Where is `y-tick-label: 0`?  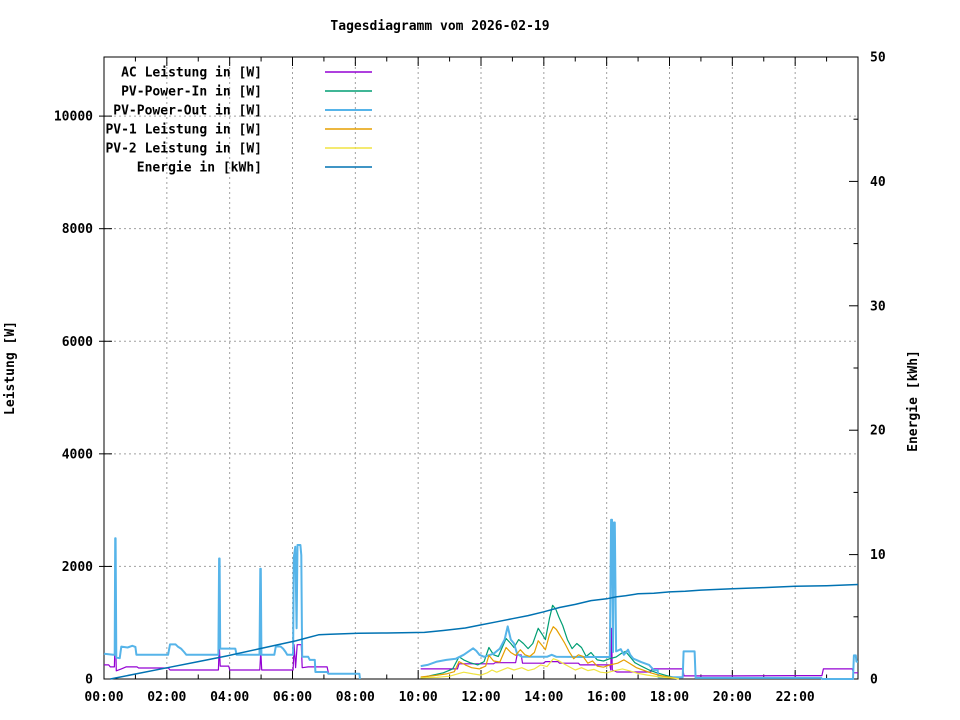
y-tick-label: 0 is located at coordinates (89, 680).